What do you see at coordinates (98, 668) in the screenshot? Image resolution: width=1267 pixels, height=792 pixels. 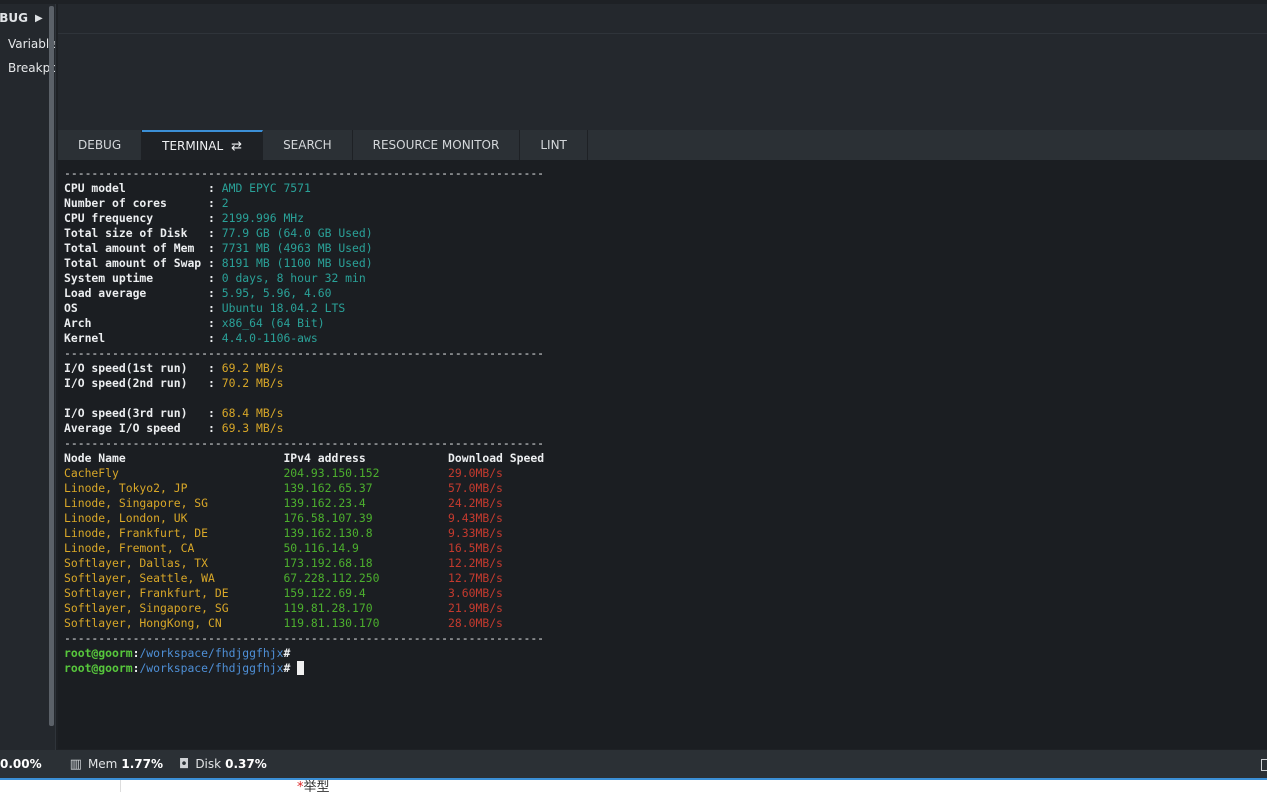 I see `prompt-user: root@goorm` at bounding box center [98, 668].